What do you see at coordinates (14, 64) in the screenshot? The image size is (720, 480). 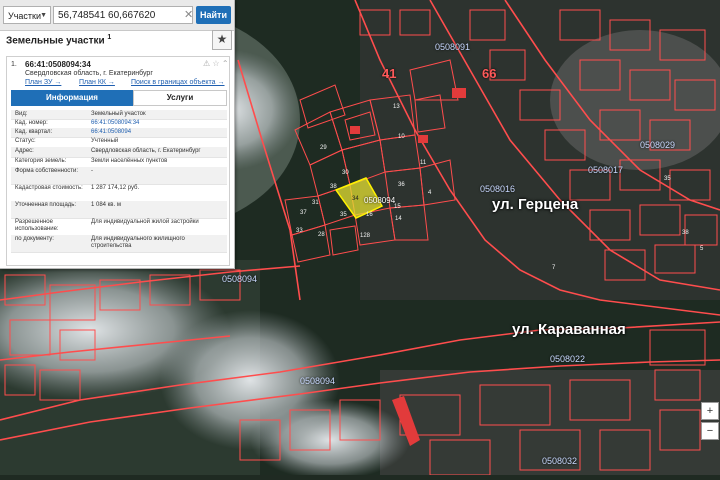 I see `item-index: 1.` at bounding box center [14, 64].